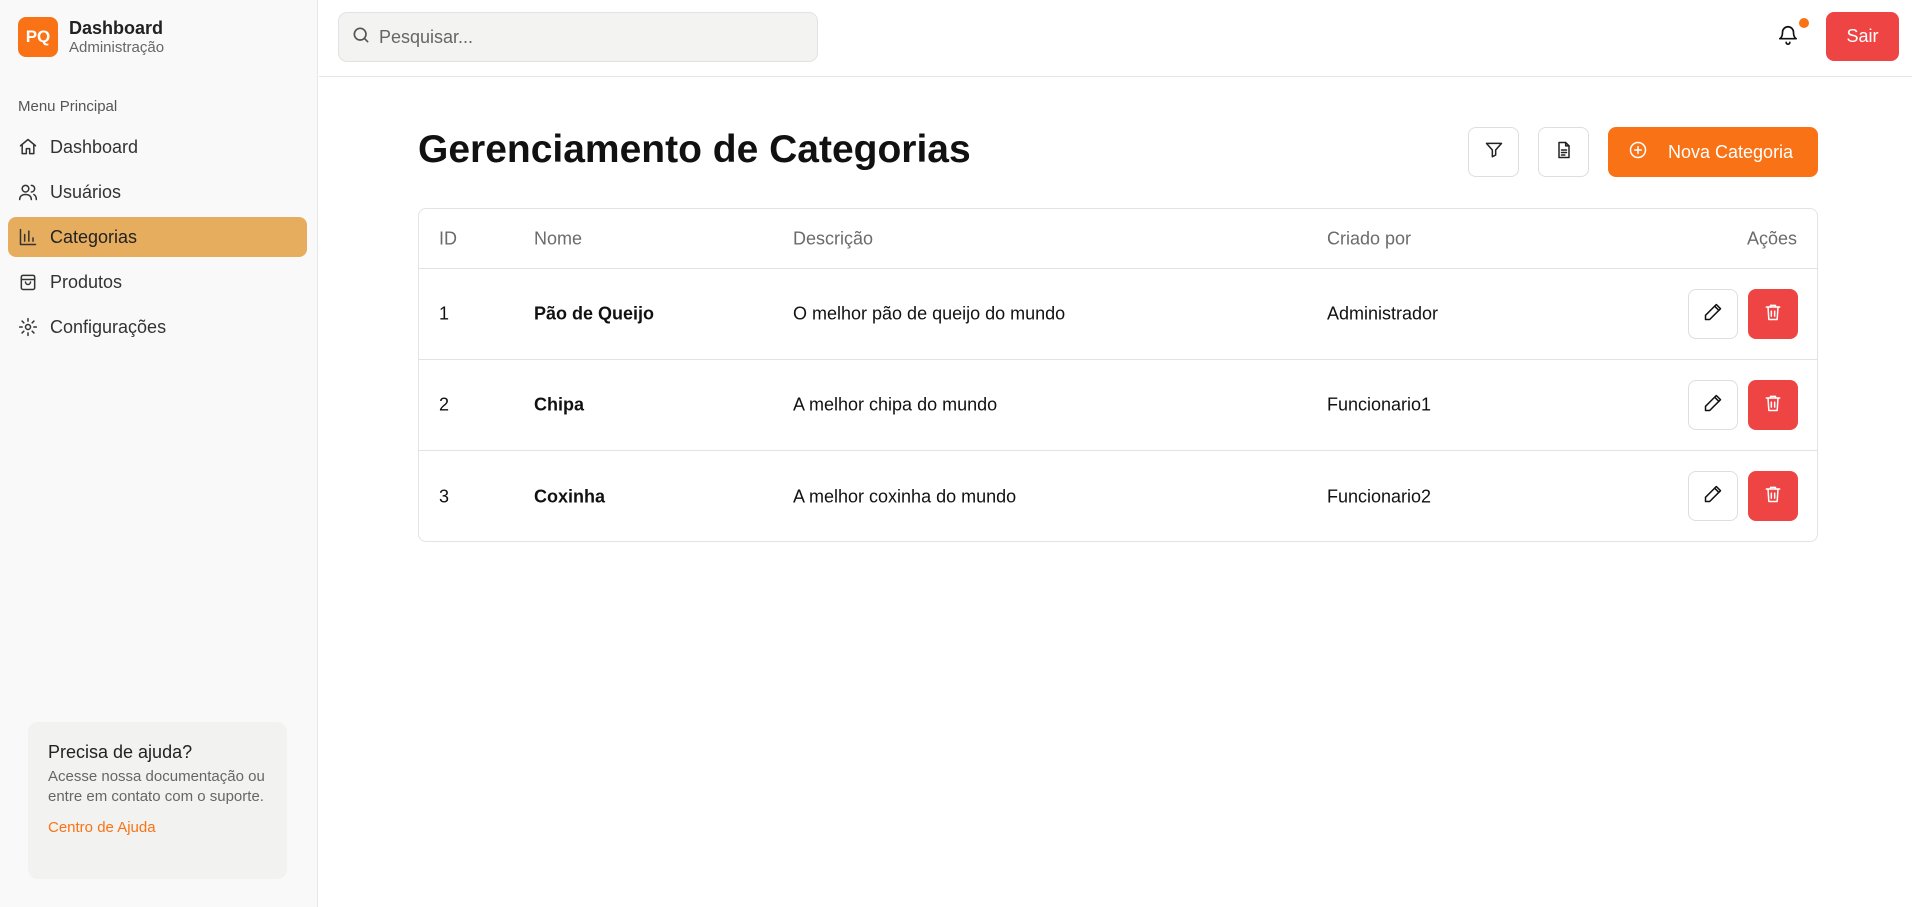 This screenshot has height=907, width=1912. What do you see at coordinates (94, 236) in the screenshot?
I see `sidebar-item-label: Categorias` at bounding box center [94, 236].